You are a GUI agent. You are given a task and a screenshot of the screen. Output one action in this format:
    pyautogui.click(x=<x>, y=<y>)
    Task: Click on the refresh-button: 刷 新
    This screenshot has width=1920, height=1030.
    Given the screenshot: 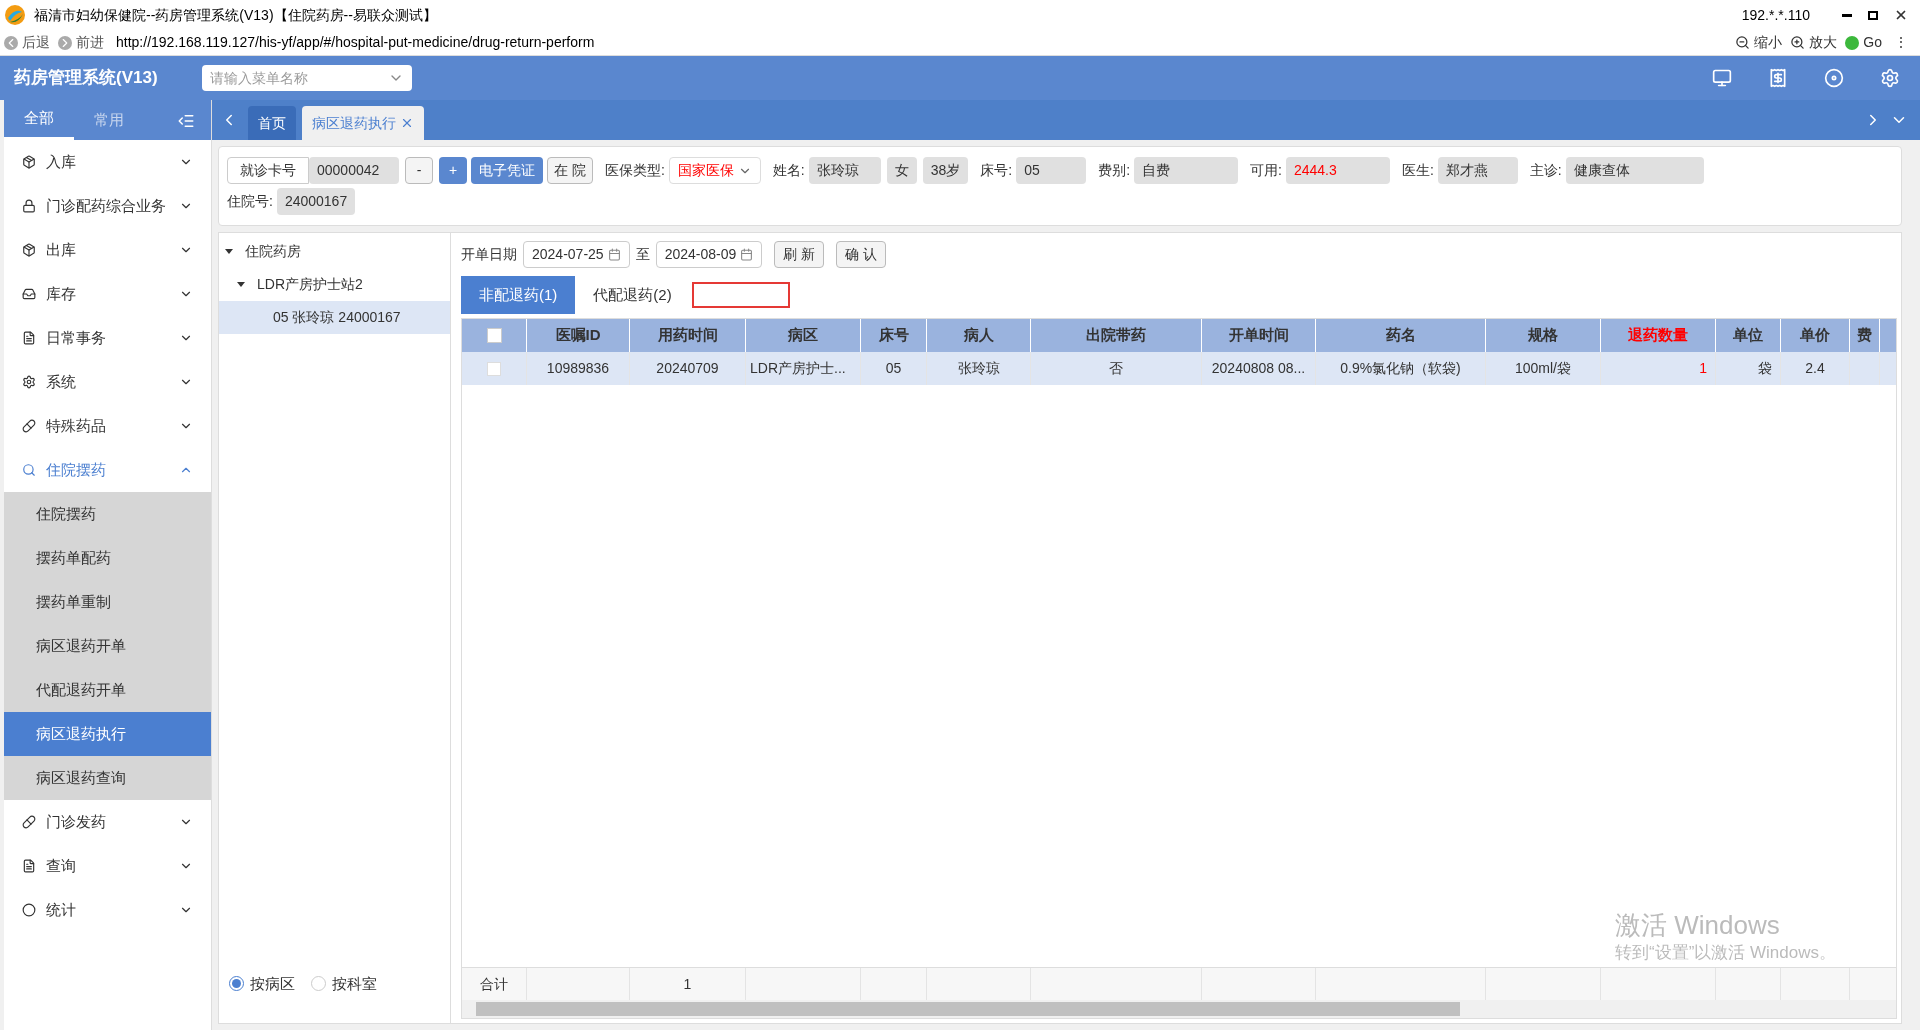 What is the action you would take?
    pyautogui.click(x=799, y=254)
    